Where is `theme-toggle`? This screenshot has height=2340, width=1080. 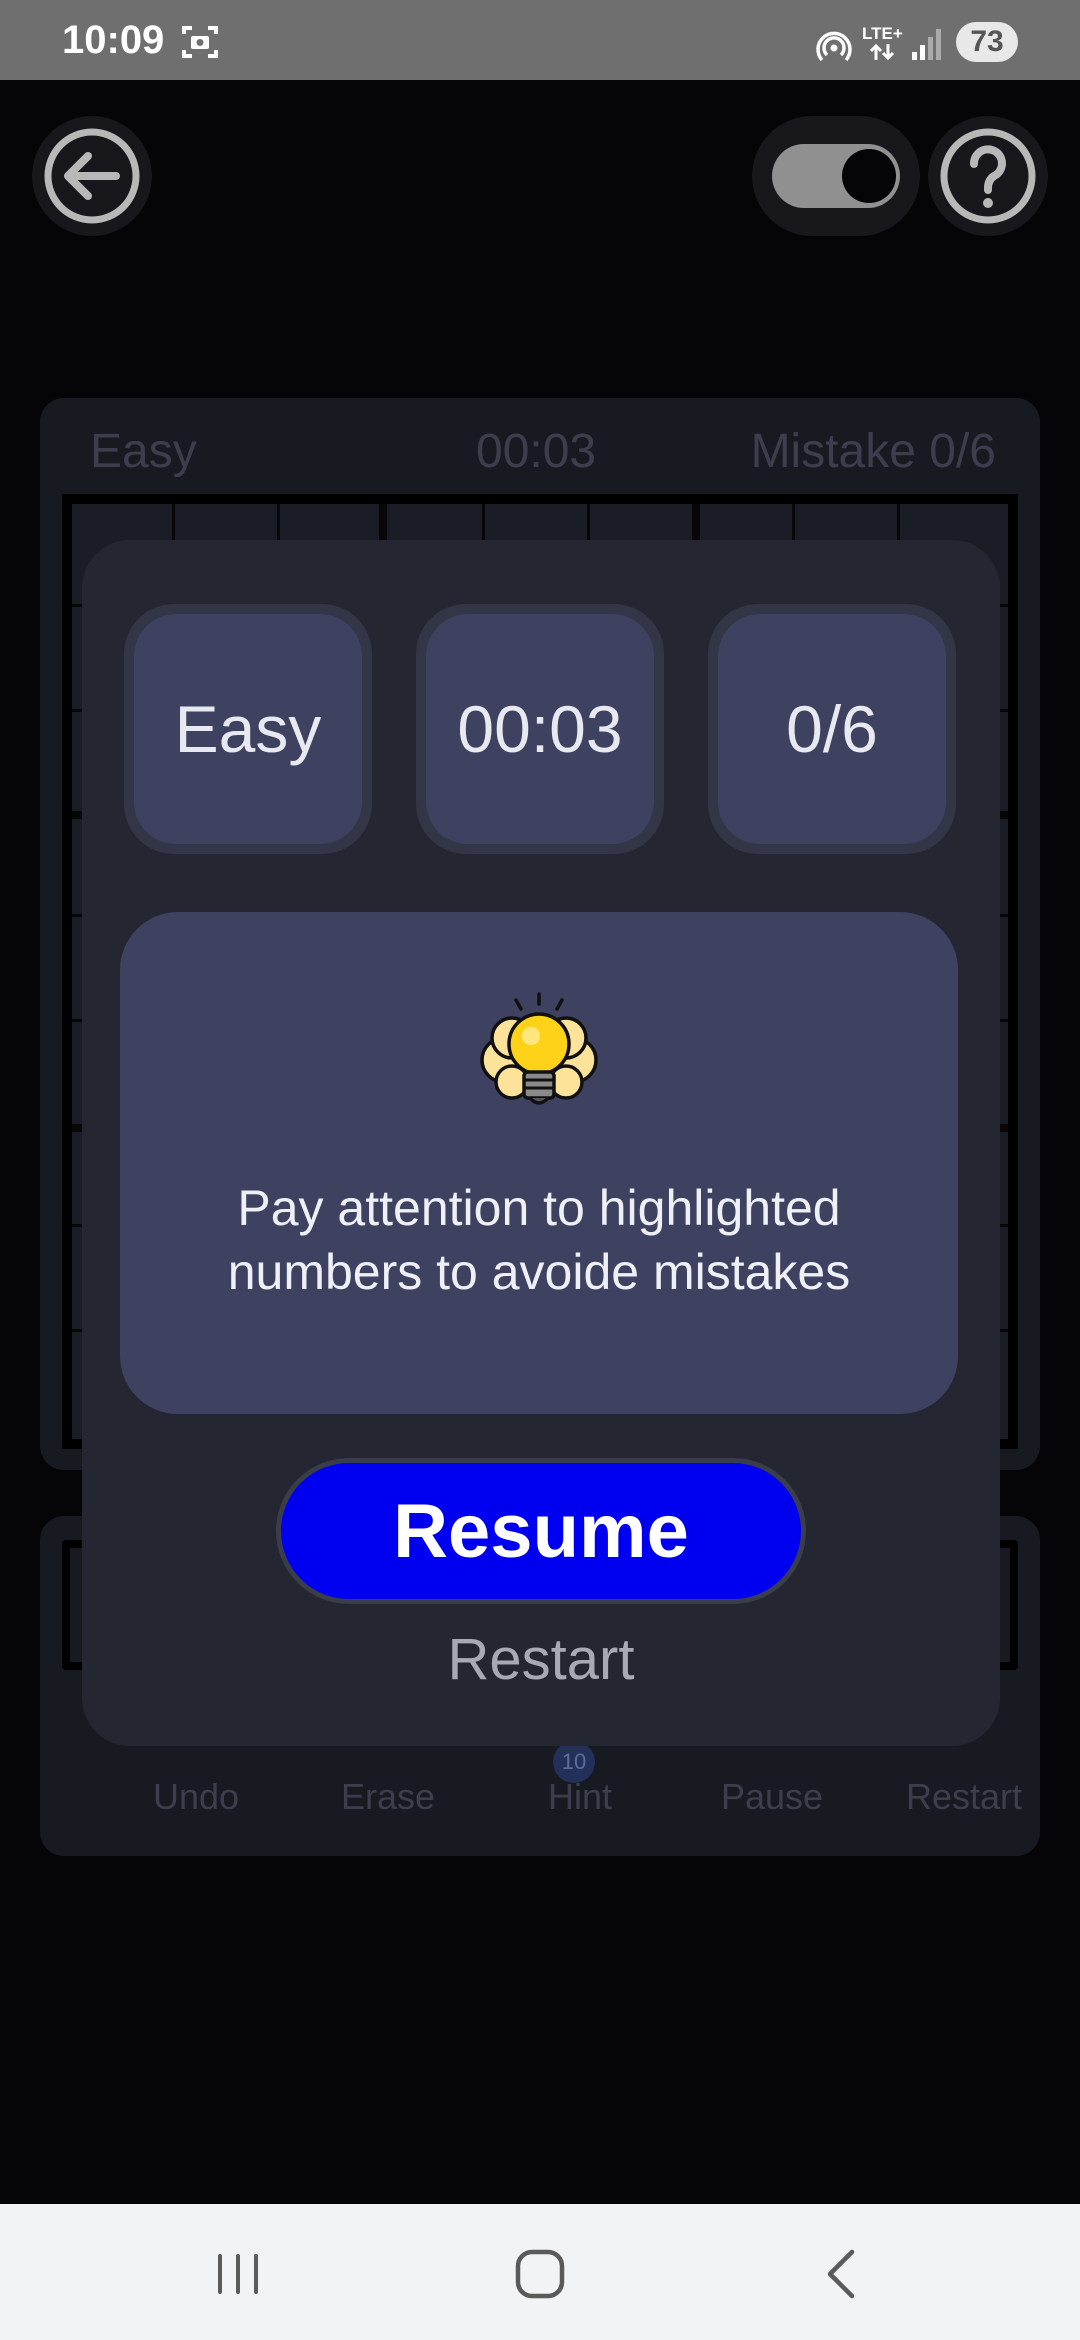
theme-toggle is located at coordinates (836, 176).